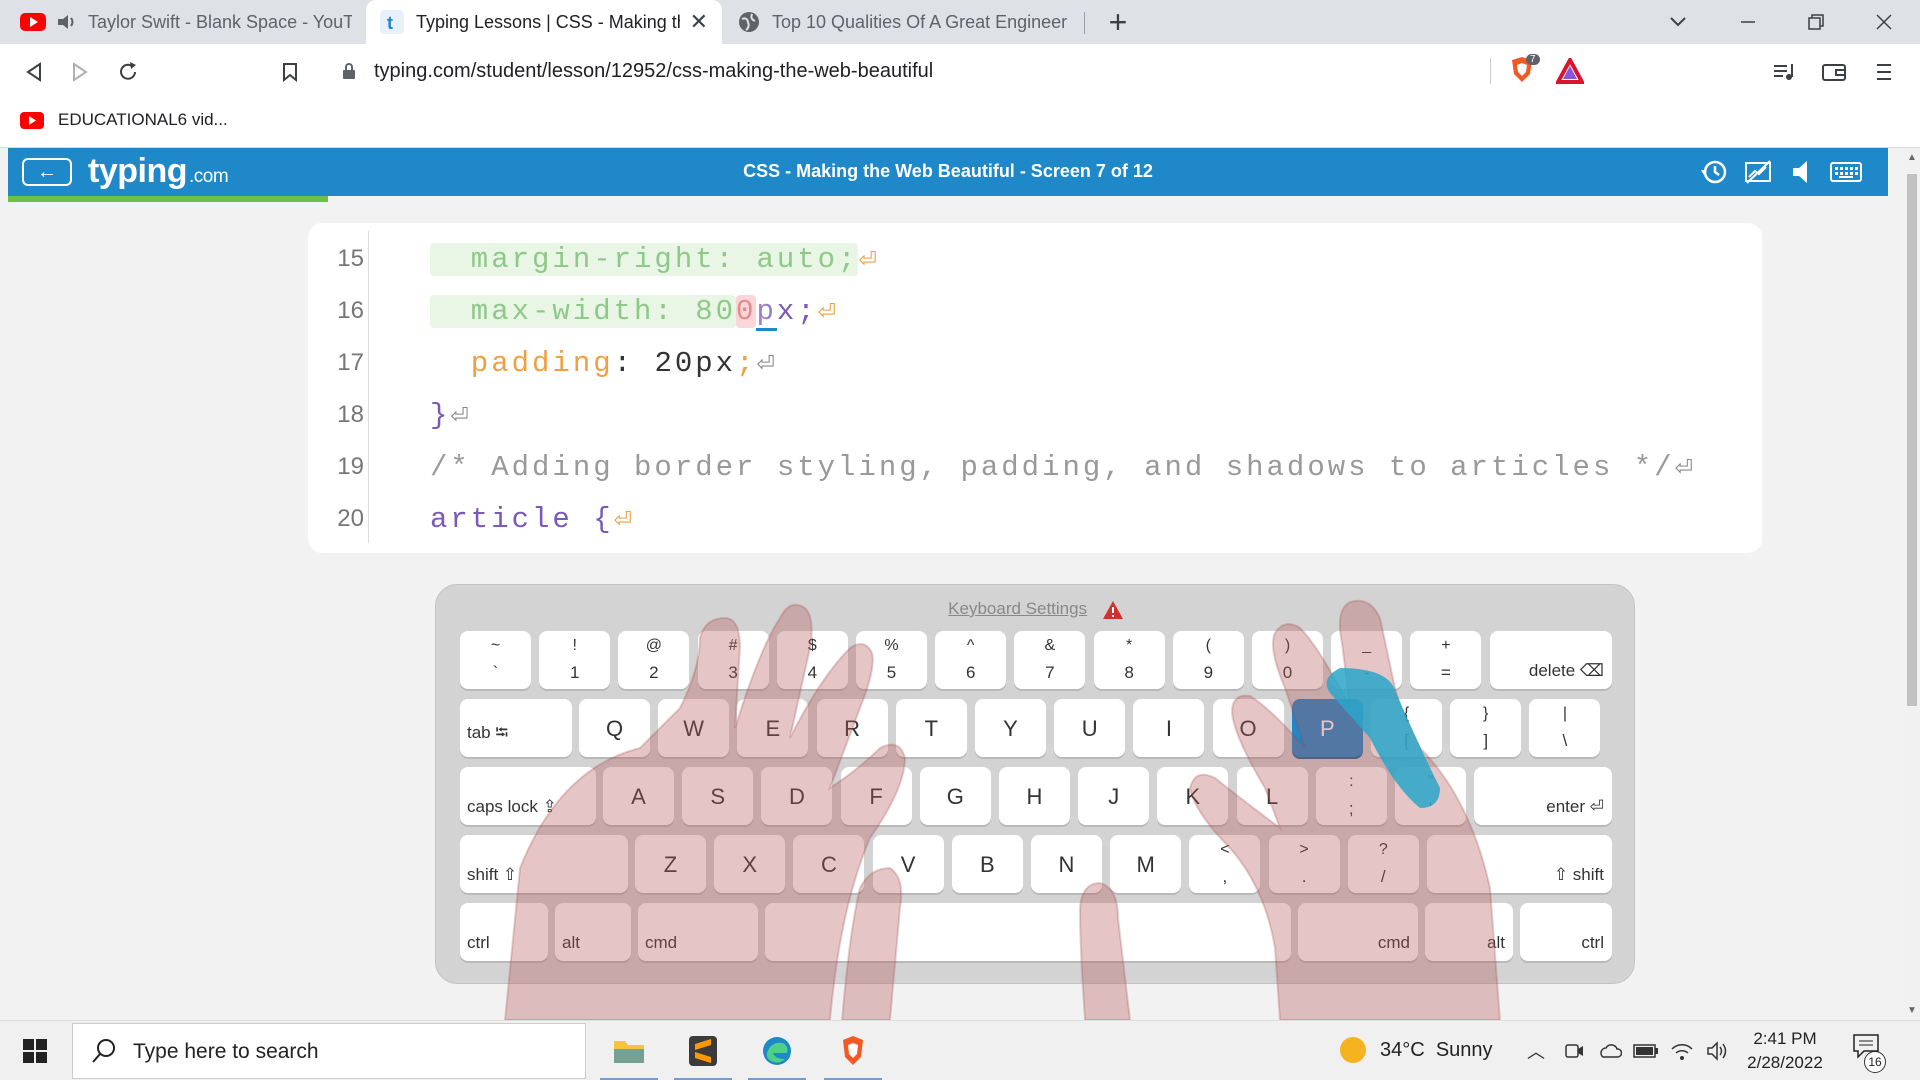 The height and width of the screenshot is (1080, 1920). I want to click on key-punct-b1: >., so click(1304, 864).